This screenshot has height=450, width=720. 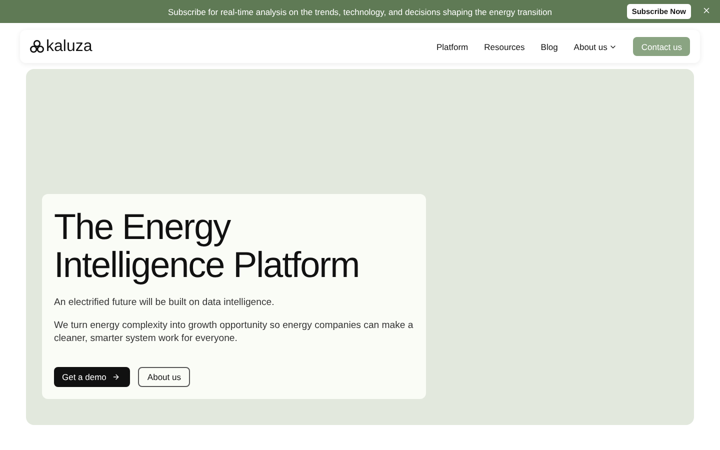 What do you see at coordinates (207, 246) in the screenshot?
I see `hero-title: The Energy Intelligence Platform` at bounding box center [207, 246].